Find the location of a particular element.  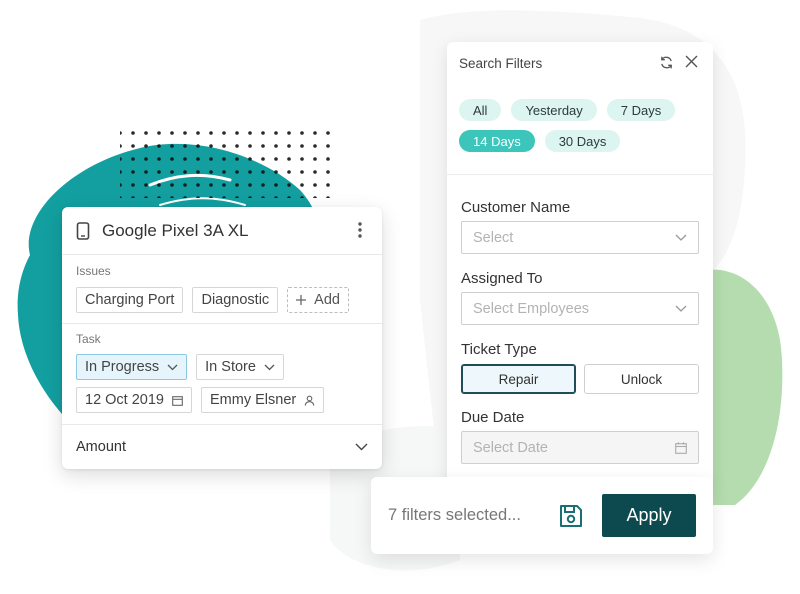

task-location-value: In Store is located at coordinates (230, 367).